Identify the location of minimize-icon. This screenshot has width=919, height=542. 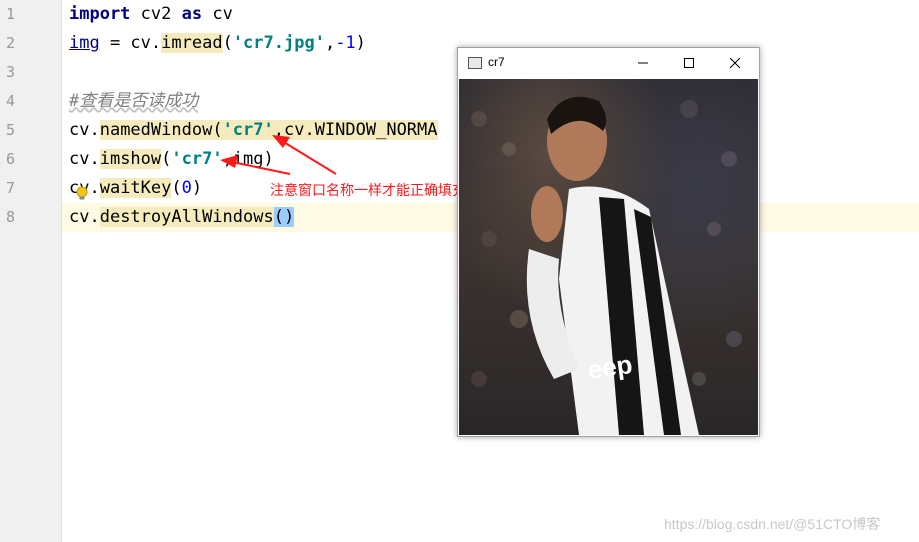
(643, 63).